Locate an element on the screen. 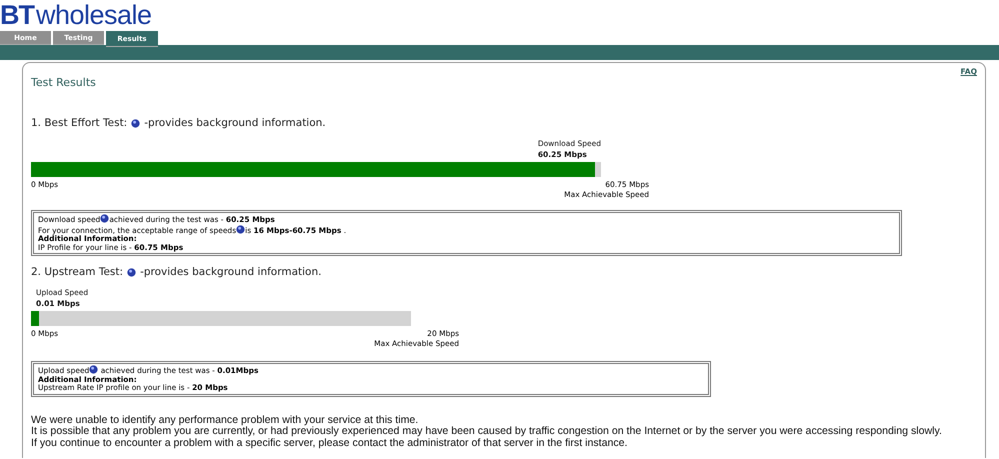  summary-text: It is possible that any problem you are currently, or had previously experienced may have been caused by traffic congestion on the Internet or by the server you were accessing responding slowly. is located at coordinates (487, 432).